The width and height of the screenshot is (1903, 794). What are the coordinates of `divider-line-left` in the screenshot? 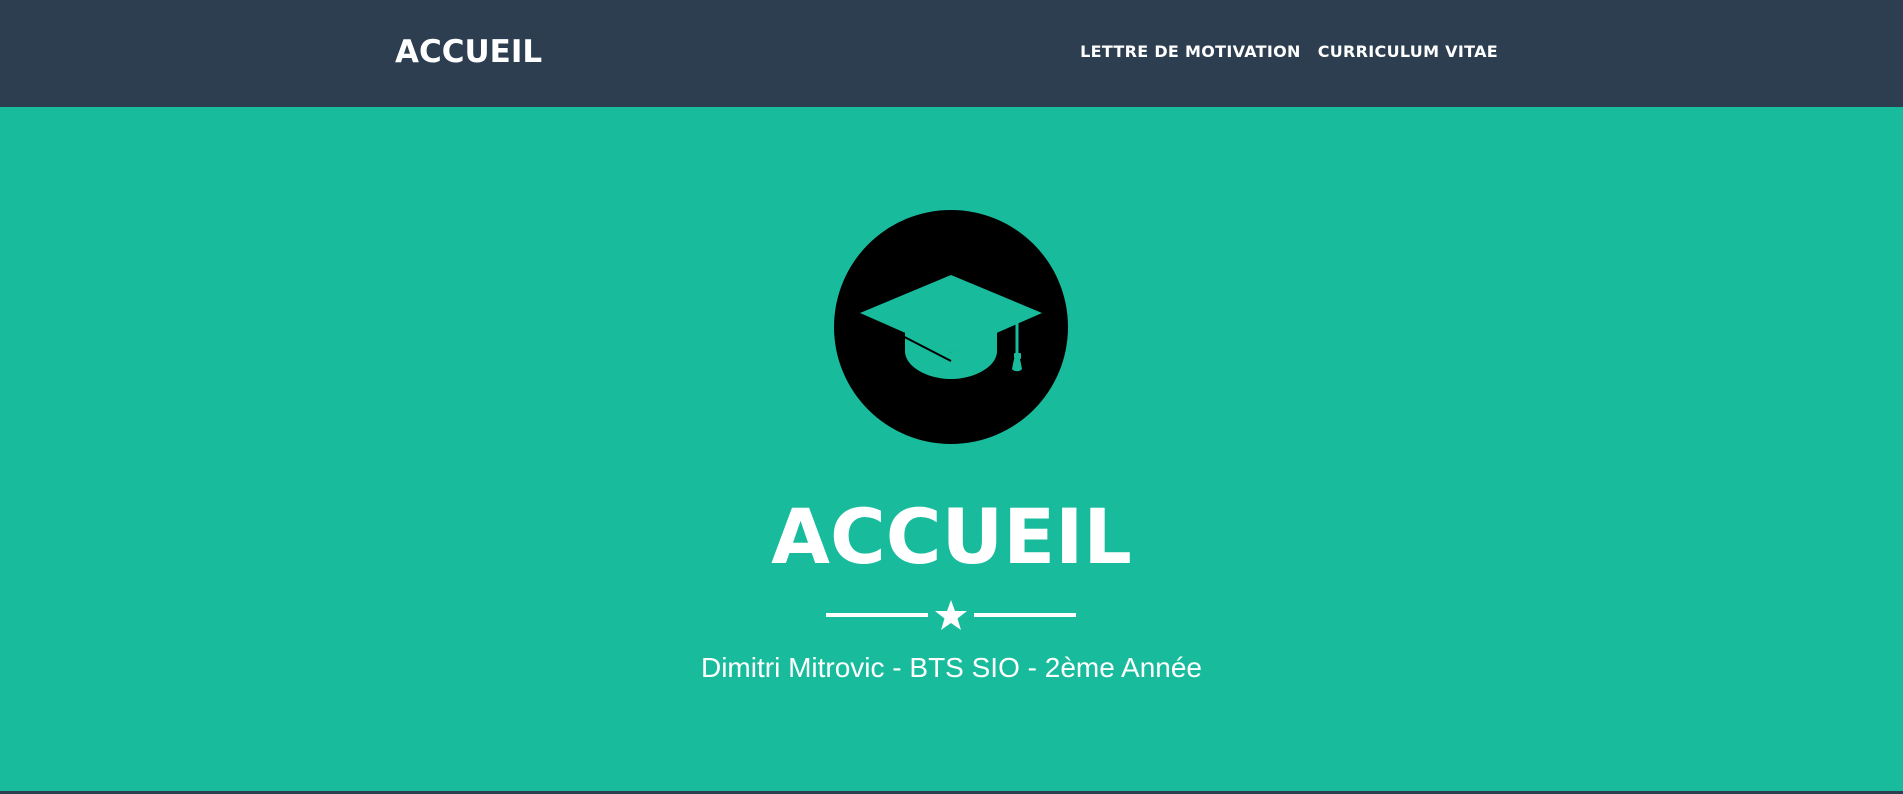 It's located at (877, 615).